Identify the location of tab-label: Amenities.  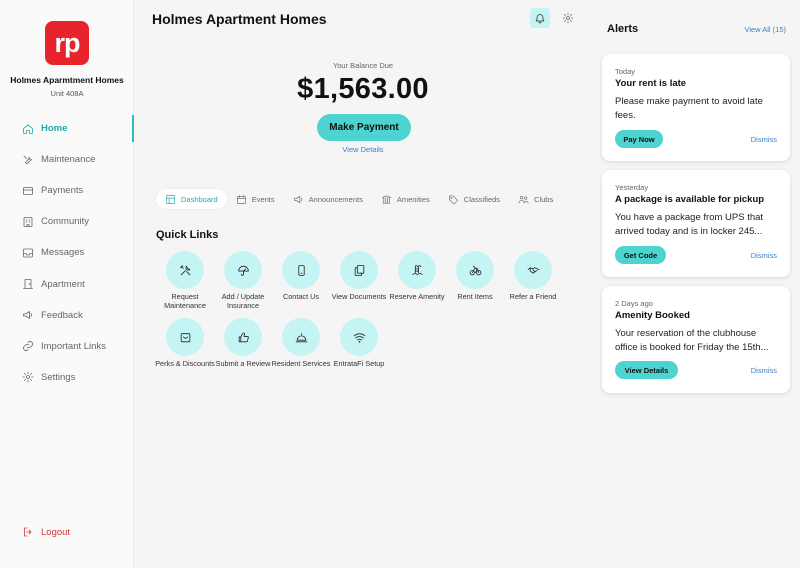
(413, 199).